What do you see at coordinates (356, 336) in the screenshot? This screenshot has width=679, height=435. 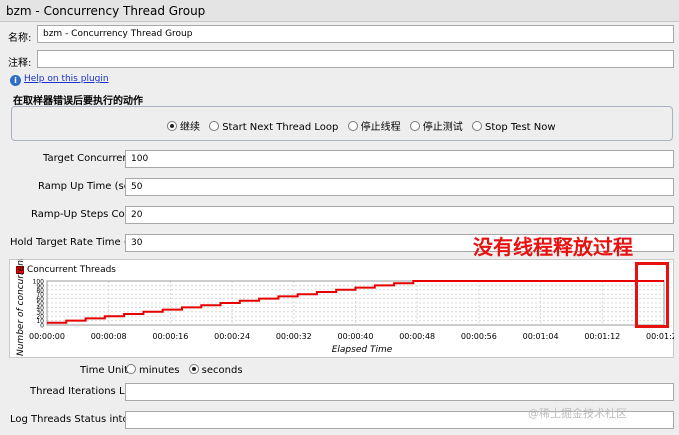 I see `x-tick-label: 00:00:40` at bounding box center [356, 336].